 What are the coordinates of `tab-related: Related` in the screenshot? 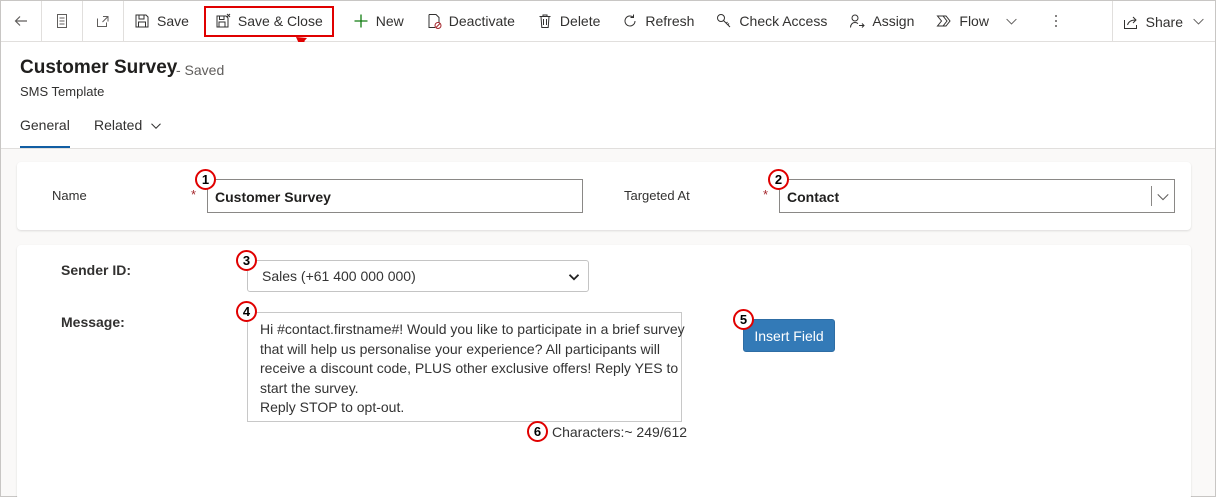 It's located at (128, 132).